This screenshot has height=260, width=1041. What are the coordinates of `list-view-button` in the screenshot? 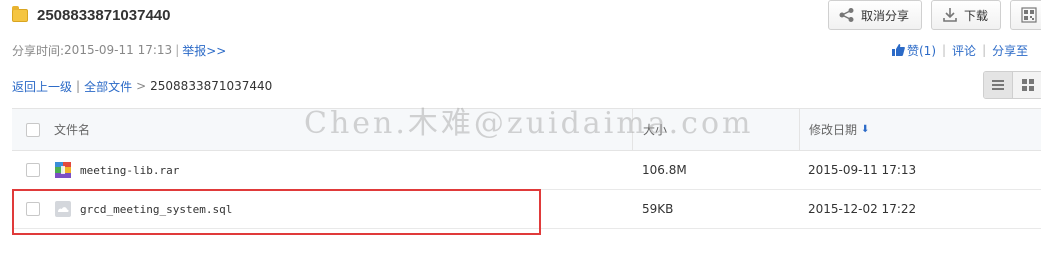 It's located at (999, 85).